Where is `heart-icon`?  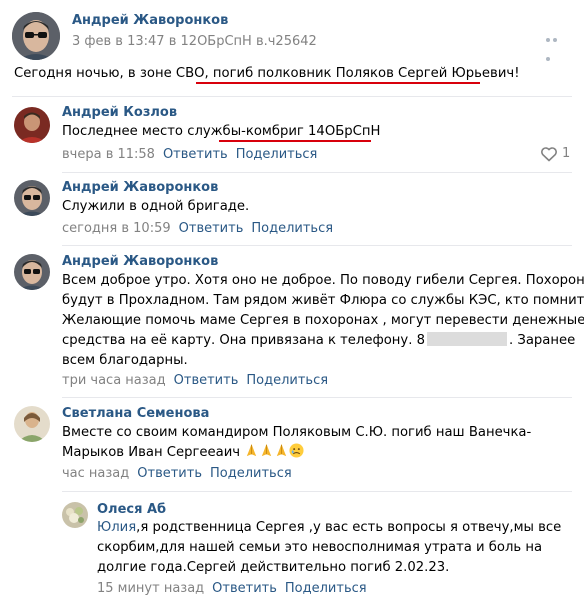
heart-icon is located at coordinates (549, 154).